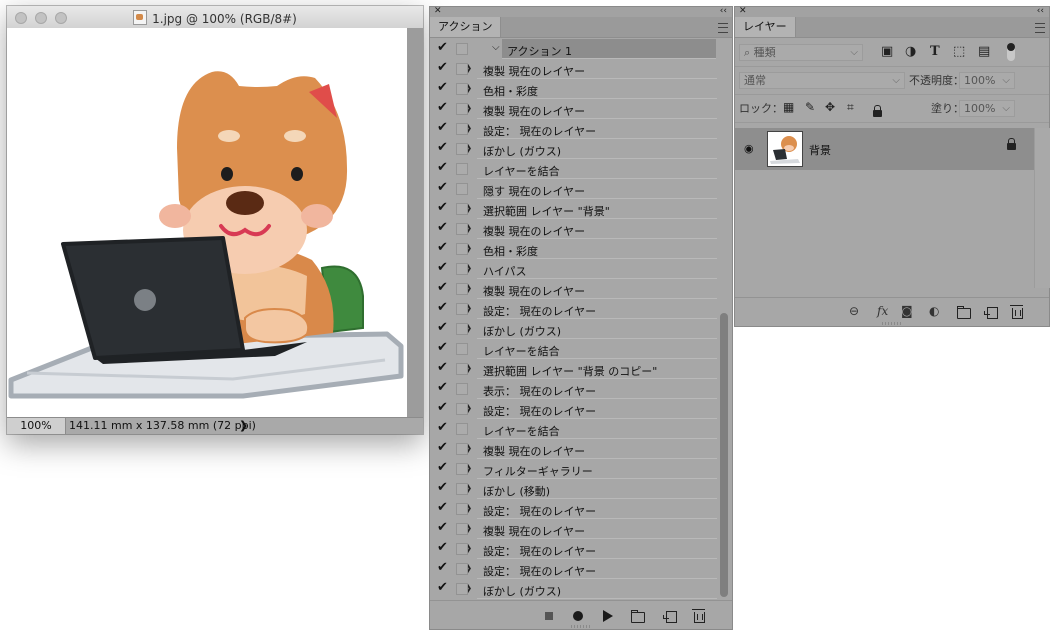 Image resolution: width=1055 pixels, height=636 pixels. I want to click on blend-mode-select: 通常 ⌵, so click(822, 80).